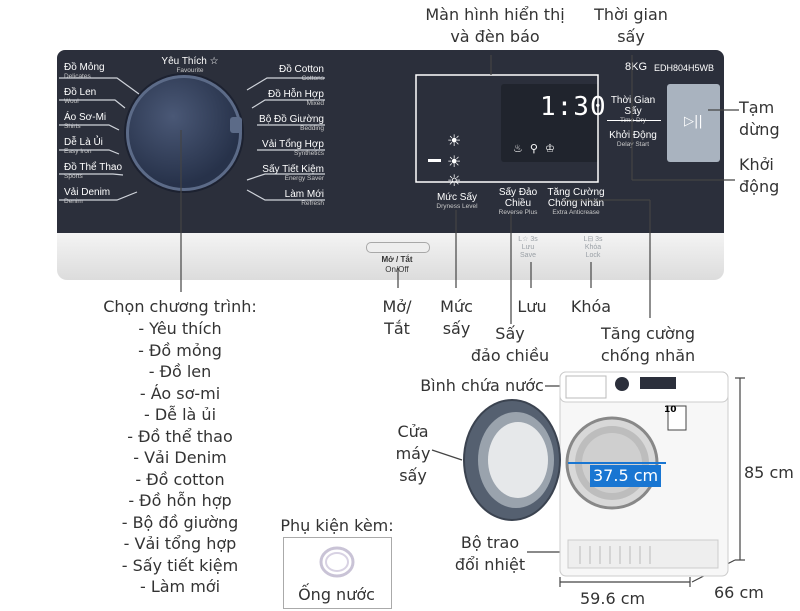 The image size is (800, 611). What do you see at coordinates (180, 522) in the screenshot?
I see `program-list-item: - Bộ đồ giường` at bounding box center [180, 522].